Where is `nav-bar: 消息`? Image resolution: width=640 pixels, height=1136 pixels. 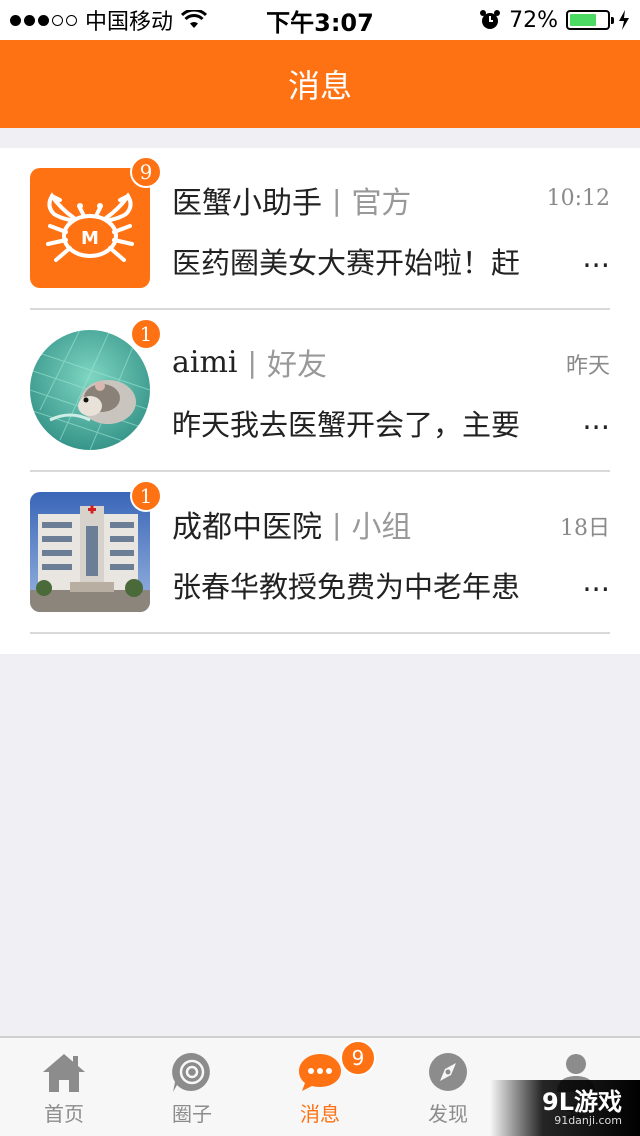
nav-bar: 消息 is located at coordinates (320, 84).